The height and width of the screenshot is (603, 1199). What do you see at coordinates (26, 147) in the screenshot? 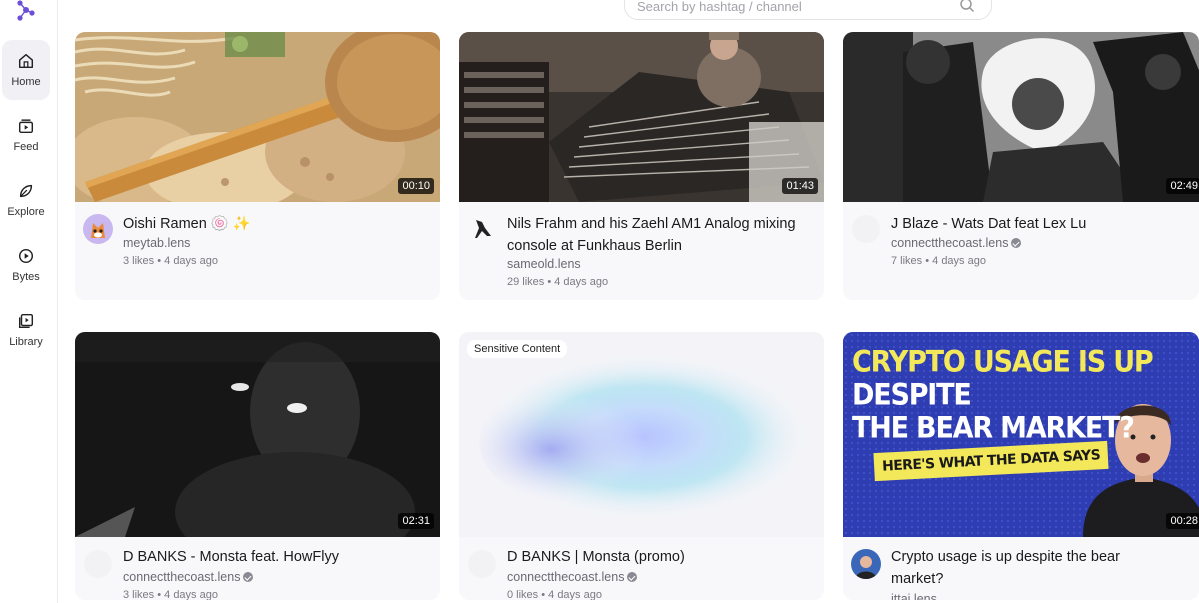
I see `sidebar-item-label: Feed` at bounding box center [26, 147].